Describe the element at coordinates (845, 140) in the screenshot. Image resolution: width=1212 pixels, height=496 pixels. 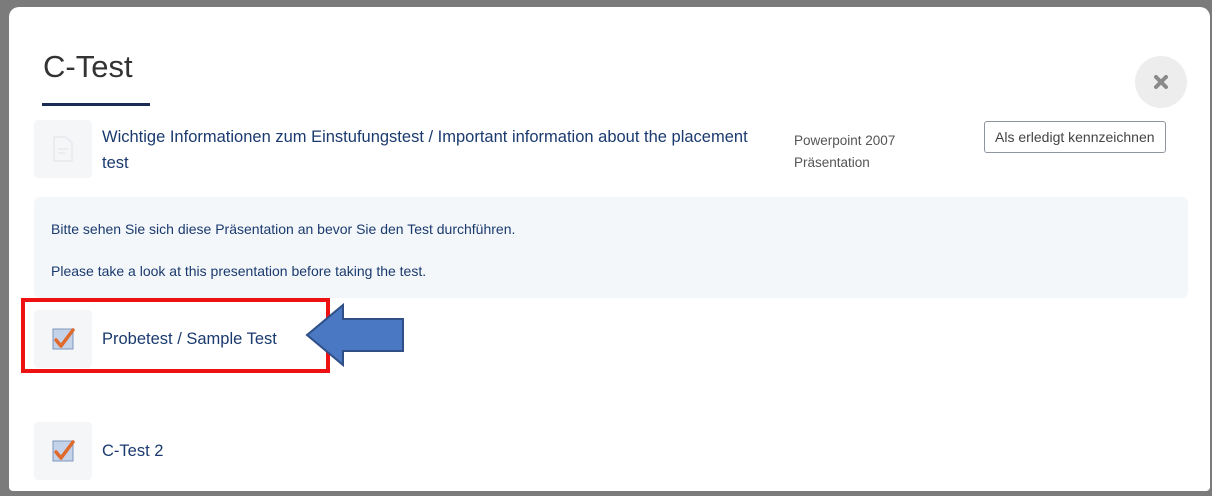
I see `file-type-line1: Powerpoint 2007` at that location.